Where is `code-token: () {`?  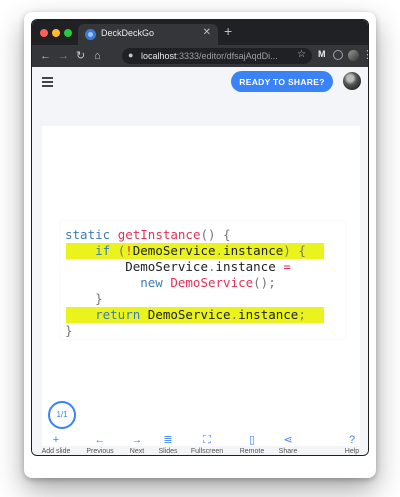
code-token: () { is located at coordinates (215, 234).